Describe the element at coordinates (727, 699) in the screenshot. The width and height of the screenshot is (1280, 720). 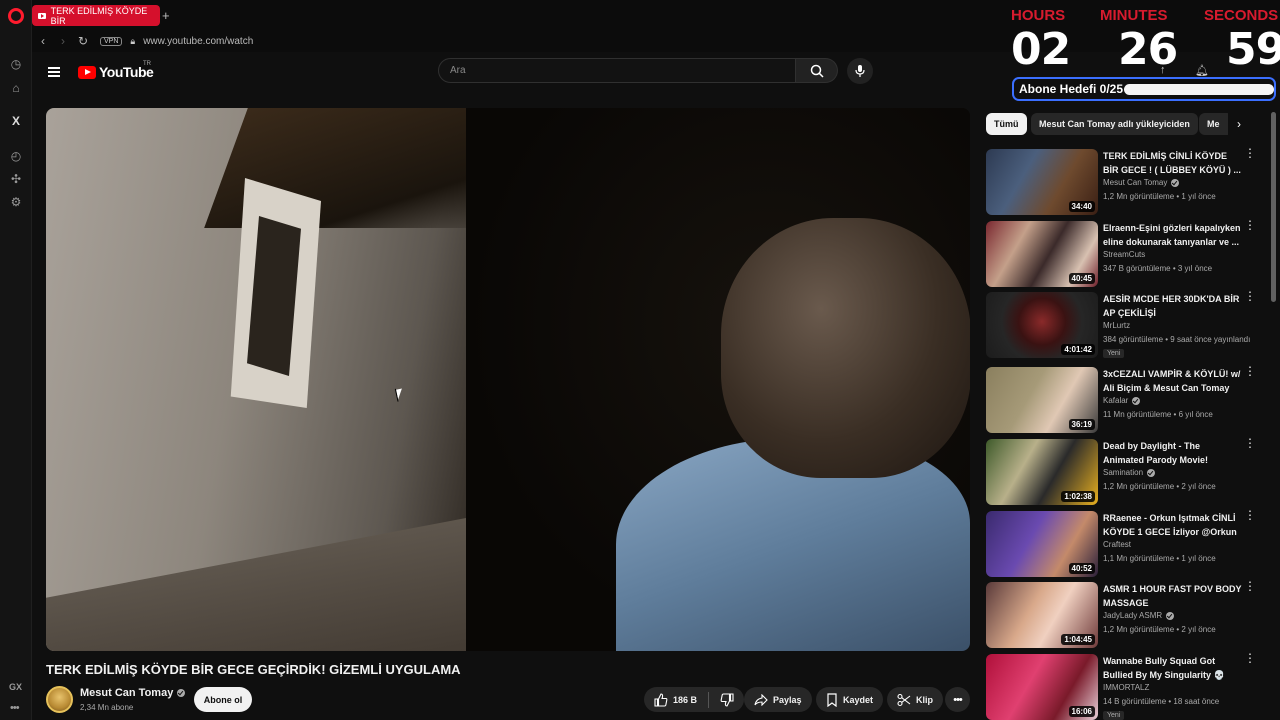
I see `dislike-button` at that location.